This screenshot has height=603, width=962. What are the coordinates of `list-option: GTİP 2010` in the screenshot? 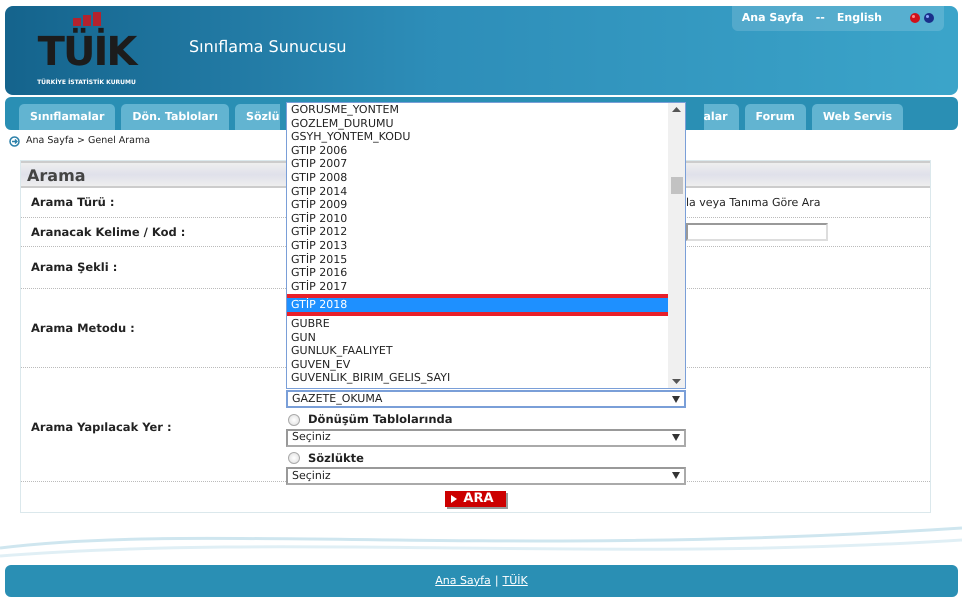 It's located at (477, 219).